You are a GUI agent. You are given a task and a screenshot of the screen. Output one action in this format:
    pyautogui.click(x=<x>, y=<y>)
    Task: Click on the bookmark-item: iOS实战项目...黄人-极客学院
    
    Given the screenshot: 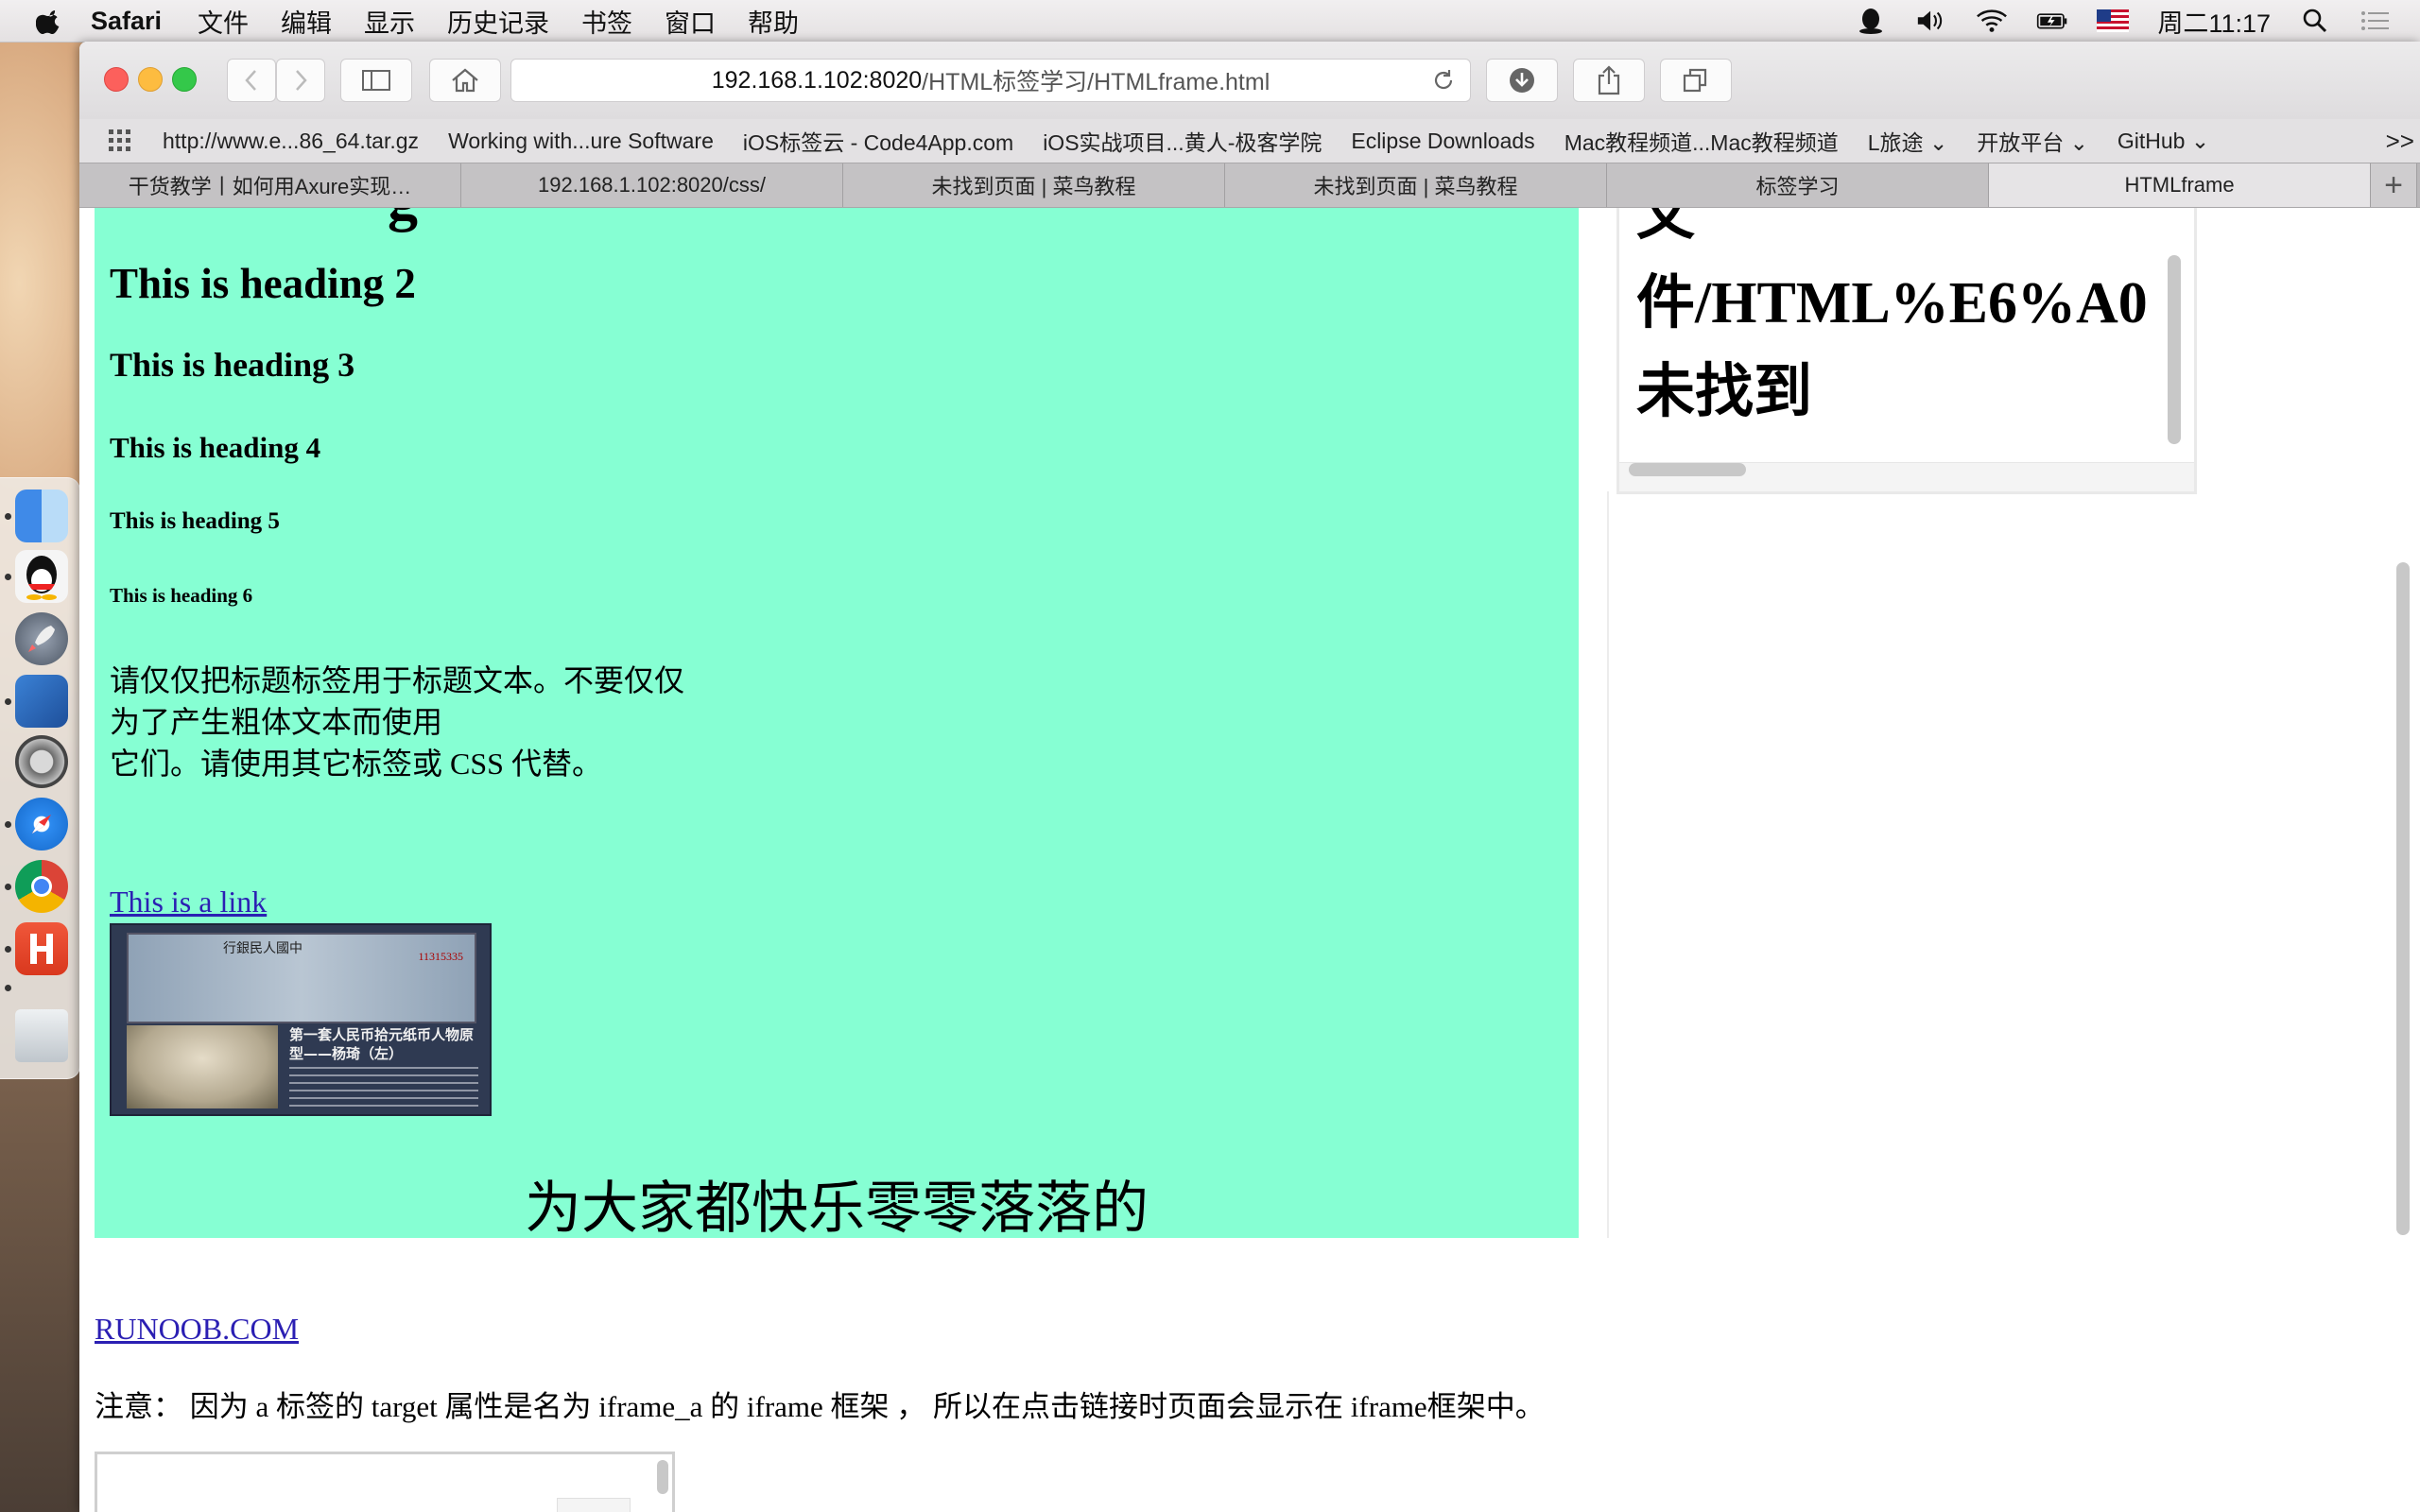 What is the action you would take?
    pyautogui.click(x=1182, y=141)
    